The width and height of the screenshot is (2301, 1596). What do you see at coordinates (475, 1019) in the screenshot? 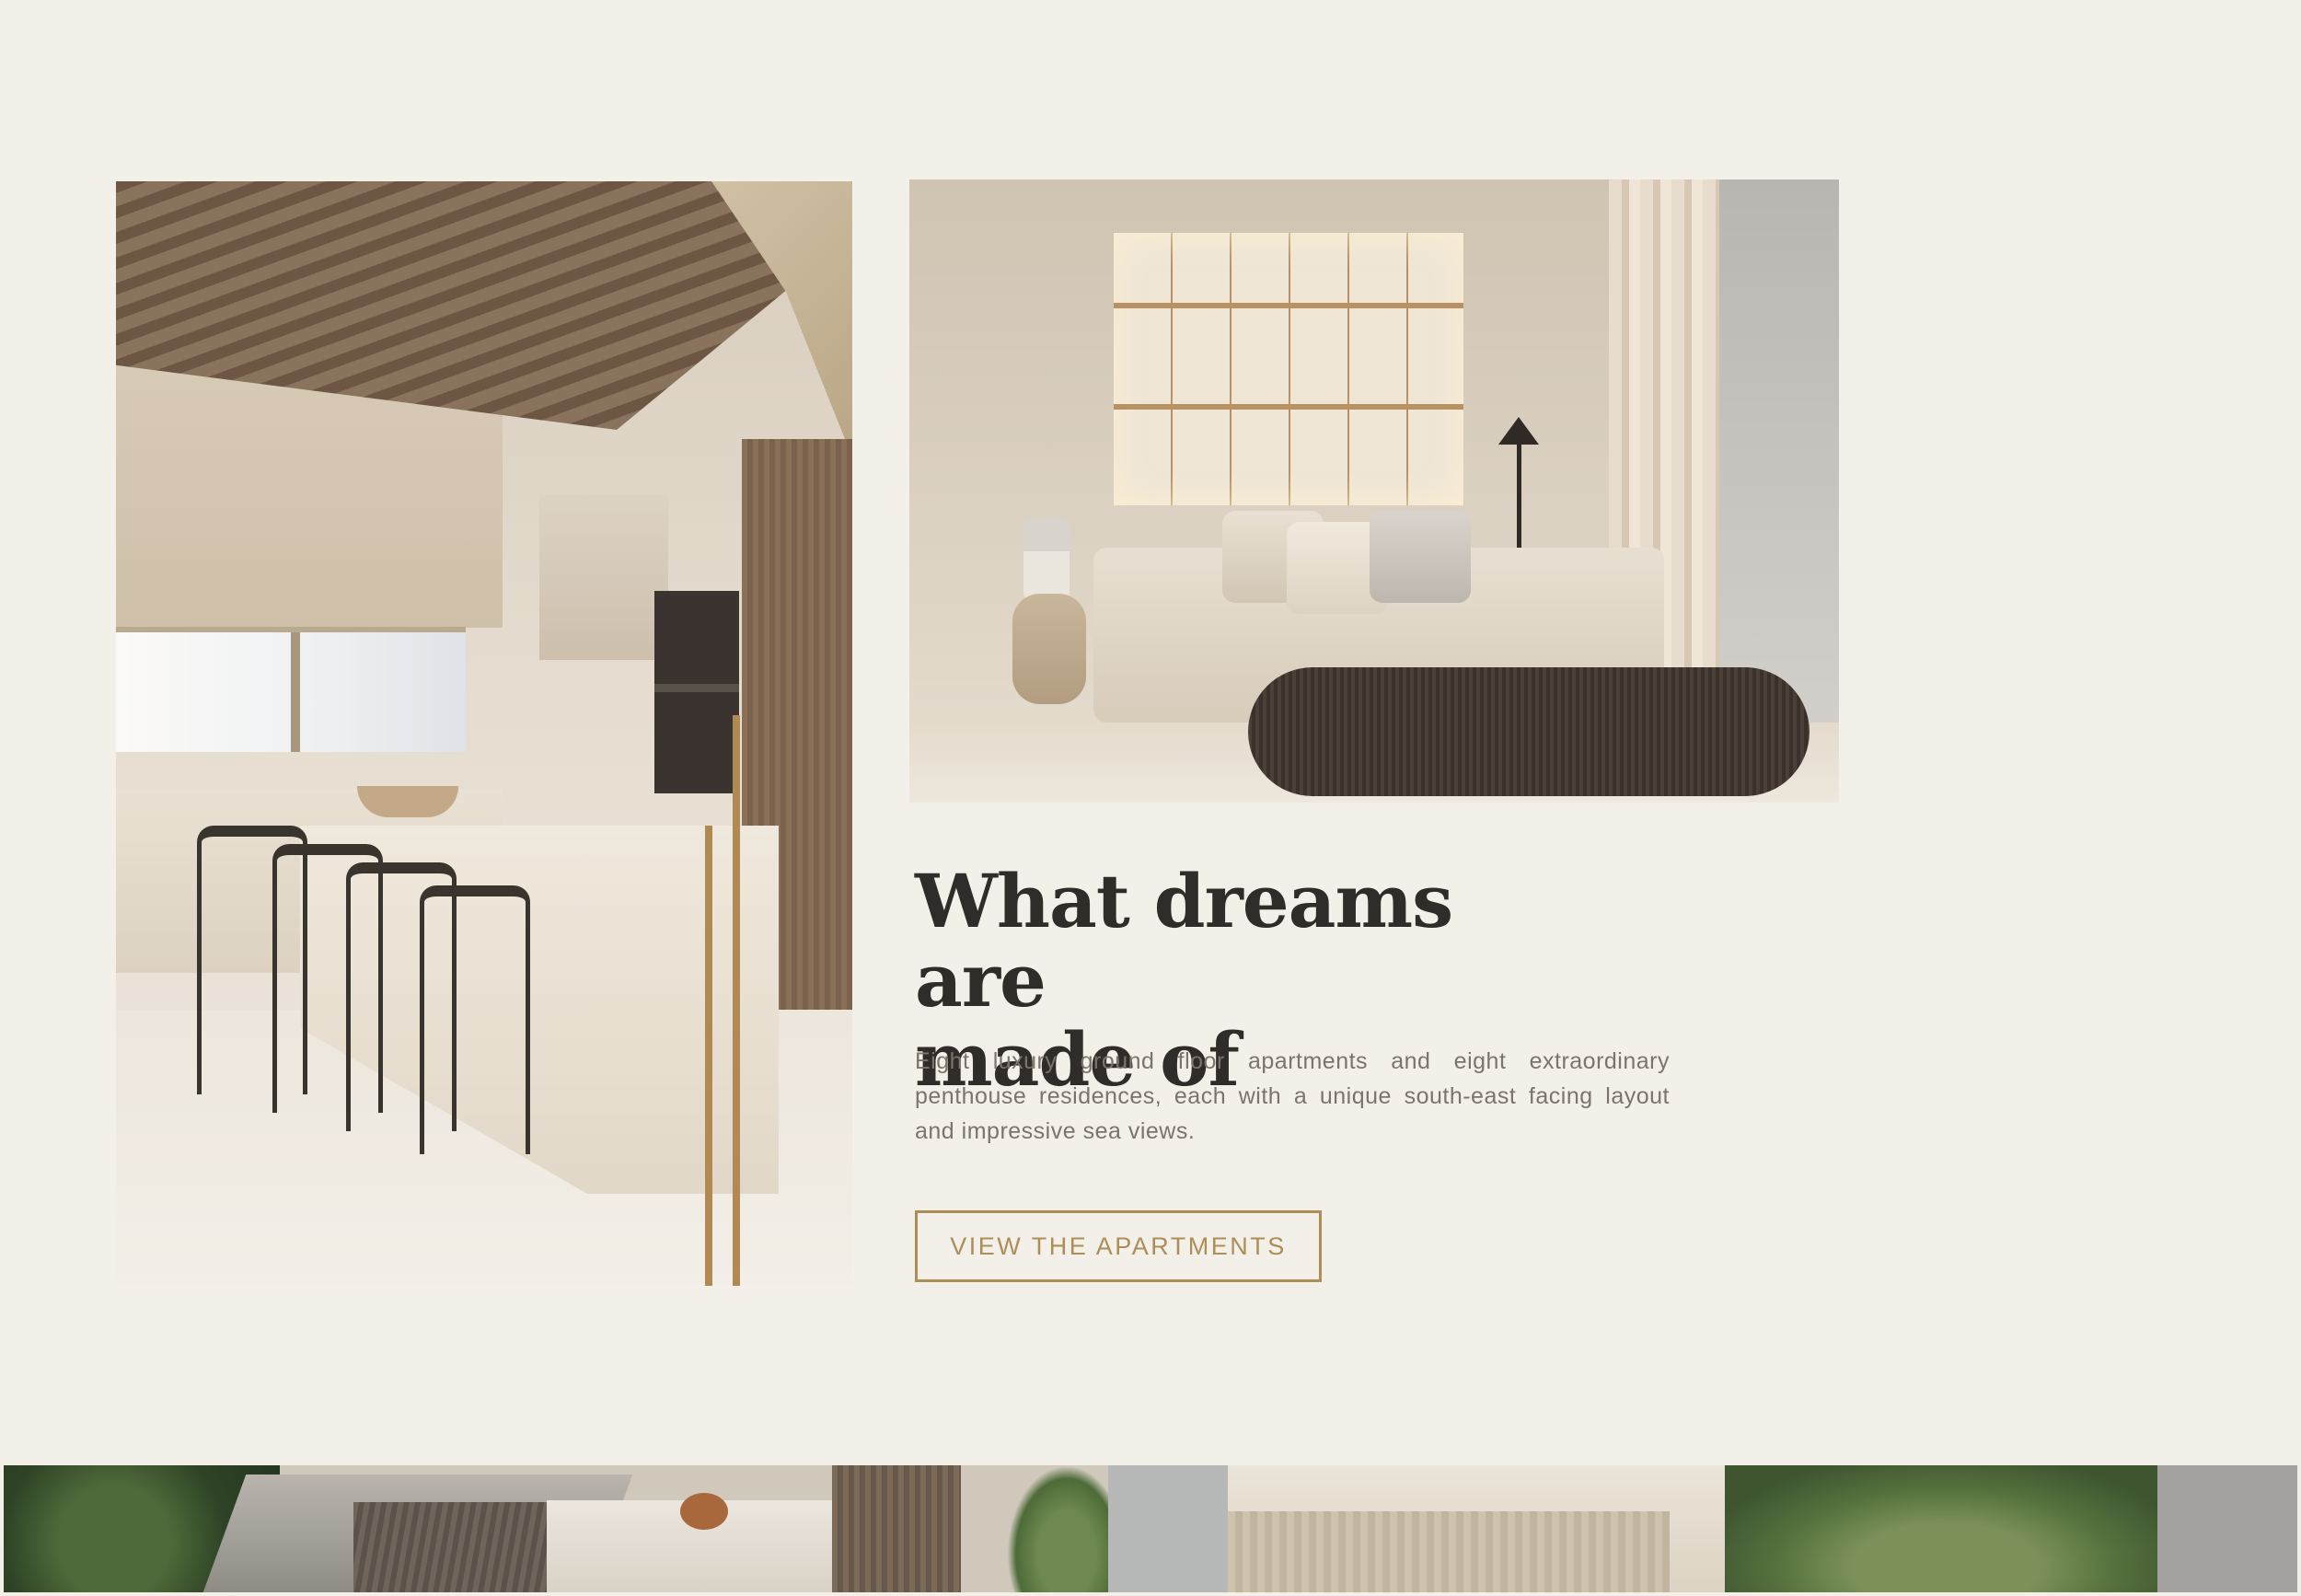
I see `bar-stool` at bounding box center [475, 1019].